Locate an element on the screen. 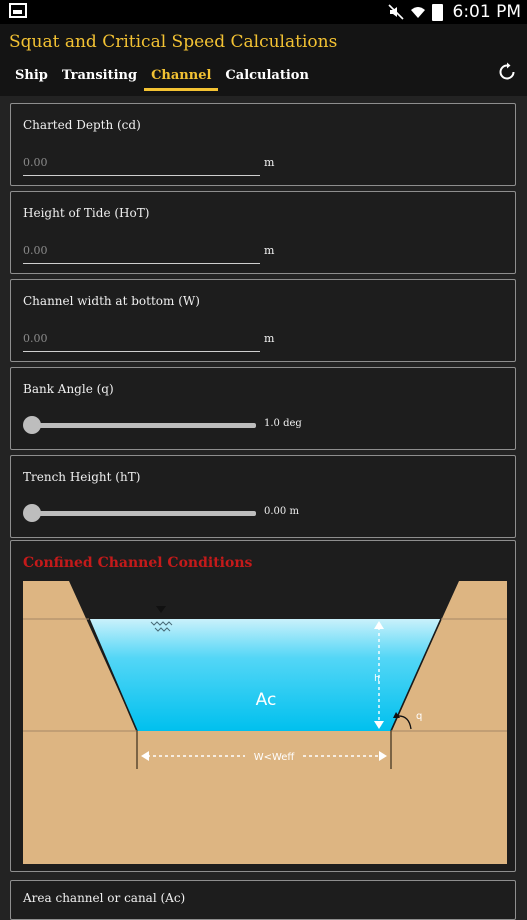  diagram-title: Confined Channel Conditions is located at coordinates (138, 563).